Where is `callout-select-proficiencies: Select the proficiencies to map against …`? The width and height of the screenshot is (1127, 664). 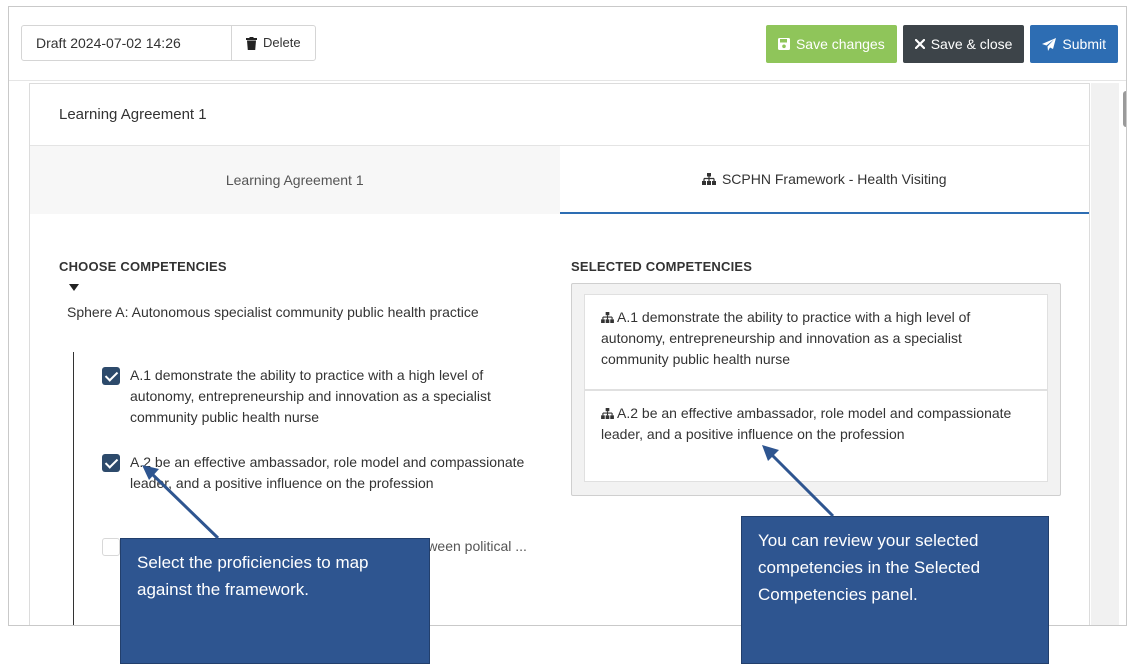
callout-select-proficiencies: Select the proficiencies to map against … is located at coordinates (275, 601).